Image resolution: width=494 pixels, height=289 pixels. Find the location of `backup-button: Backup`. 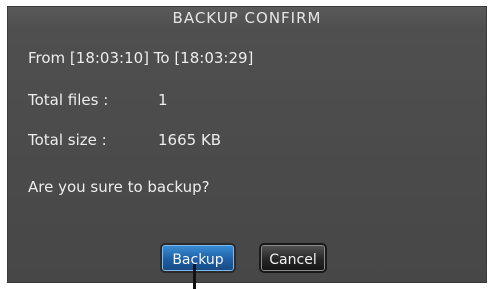

backup-button: Backup is located at coordinates (198, 258).